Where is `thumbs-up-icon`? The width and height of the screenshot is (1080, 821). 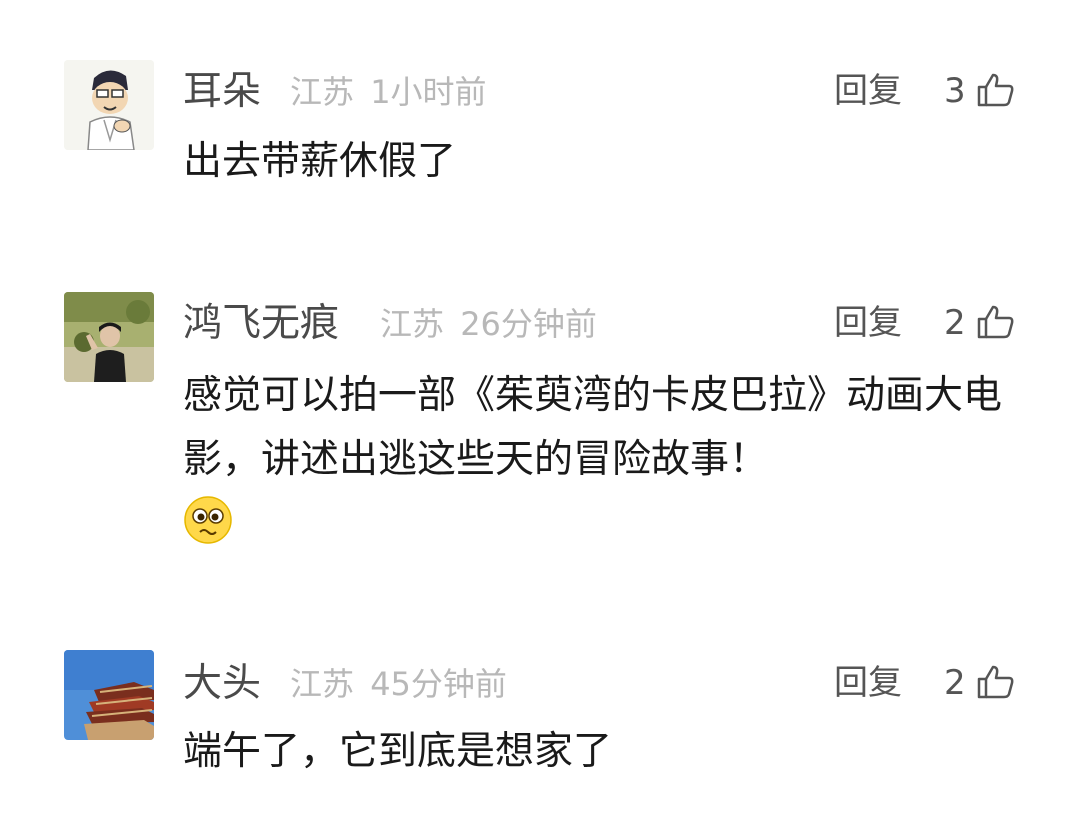
thumbs-up-icon is located at coordinates (996, 682).